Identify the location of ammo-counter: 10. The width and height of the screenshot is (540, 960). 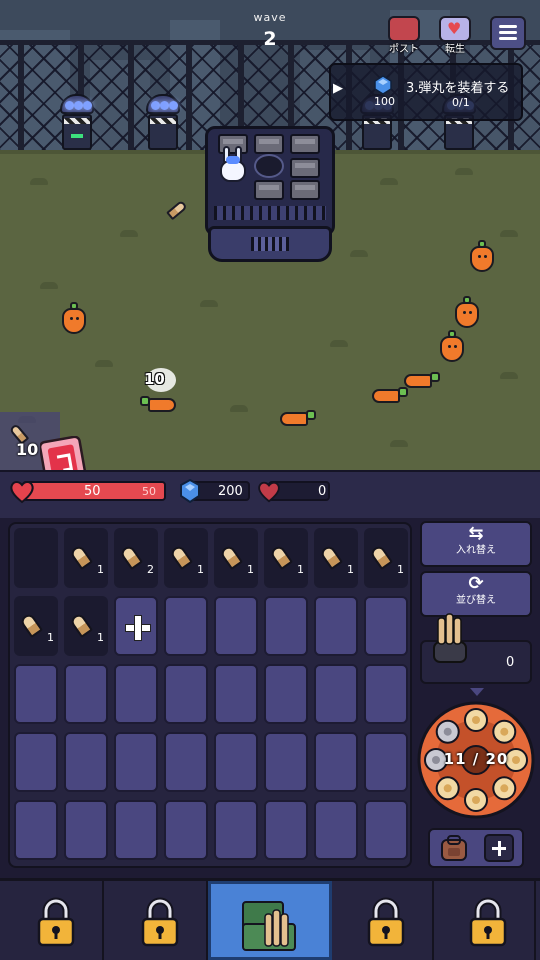
(27, 449).